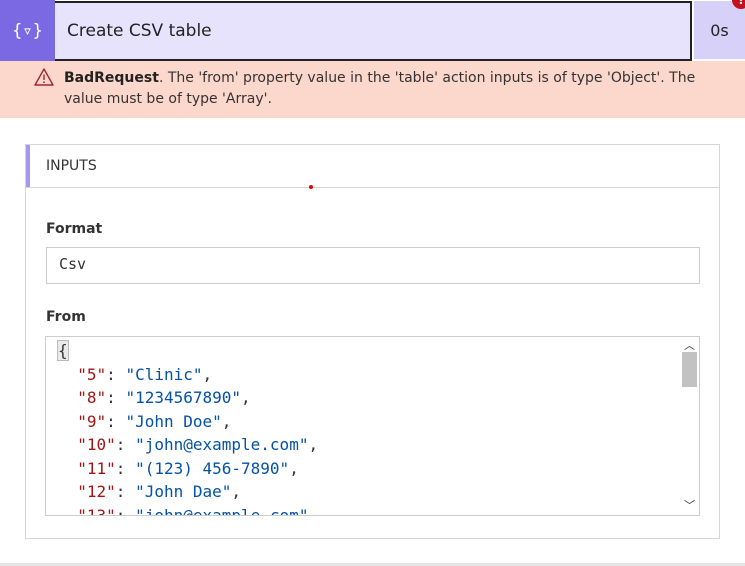  Describe the element at coordinates (92, 421) in the screenshot. I see `json-key: "9"` at that location.